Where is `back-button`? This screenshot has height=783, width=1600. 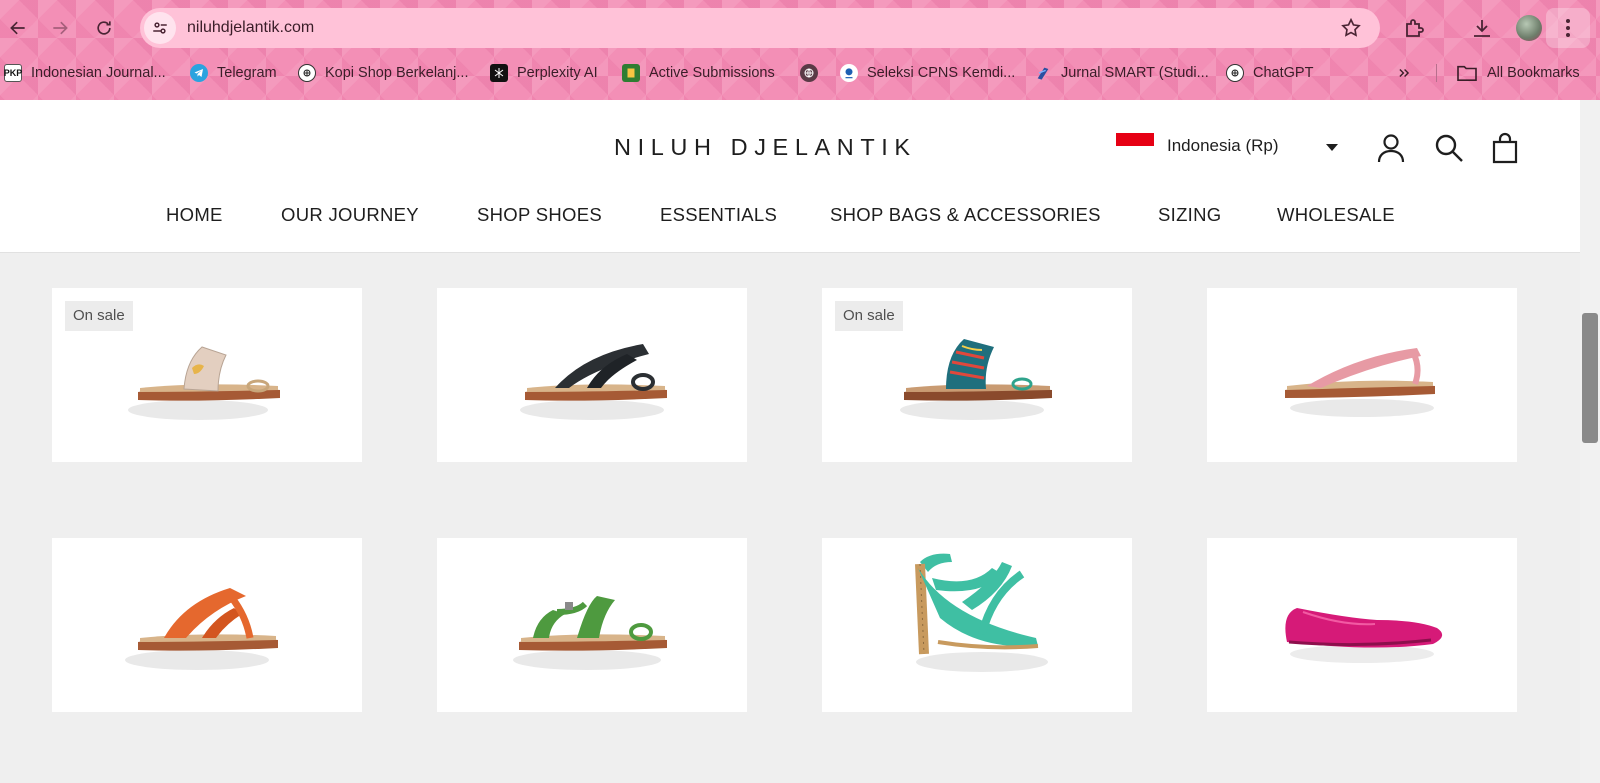
back-button is located at coordinates (18, 28).